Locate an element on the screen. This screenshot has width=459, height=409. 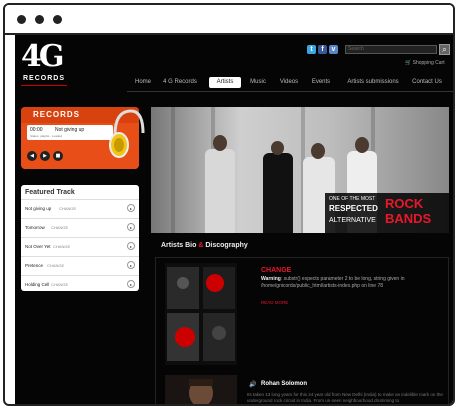
tagline-highlight2: BANDS is located at coordinates (408, 218).